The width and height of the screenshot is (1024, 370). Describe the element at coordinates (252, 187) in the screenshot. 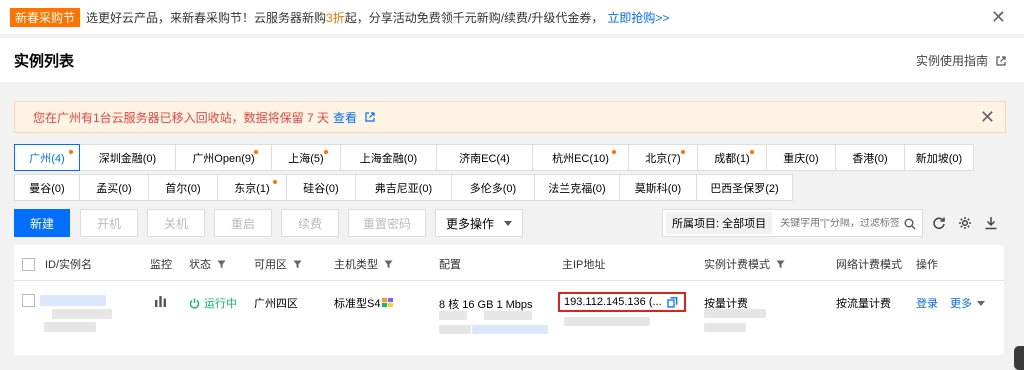

I see `region-tab-tokyo: 东京(1)` at that location.